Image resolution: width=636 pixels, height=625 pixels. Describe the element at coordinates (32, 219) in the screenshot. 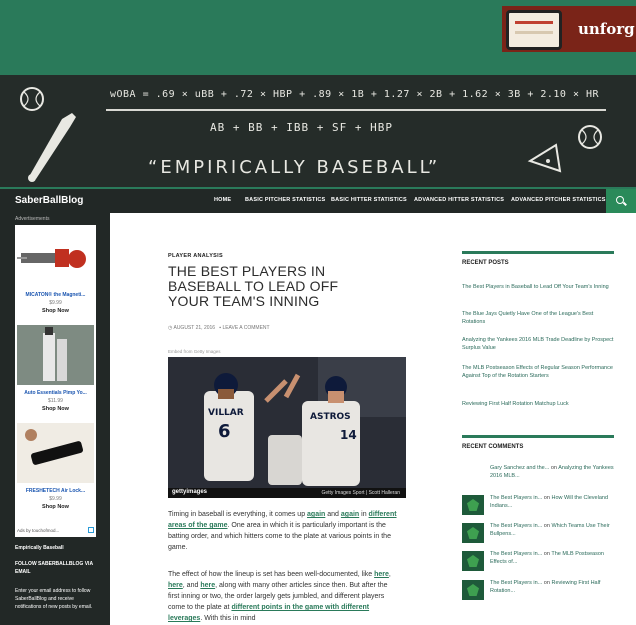

I see `ad-label: Advertisements` at that location.